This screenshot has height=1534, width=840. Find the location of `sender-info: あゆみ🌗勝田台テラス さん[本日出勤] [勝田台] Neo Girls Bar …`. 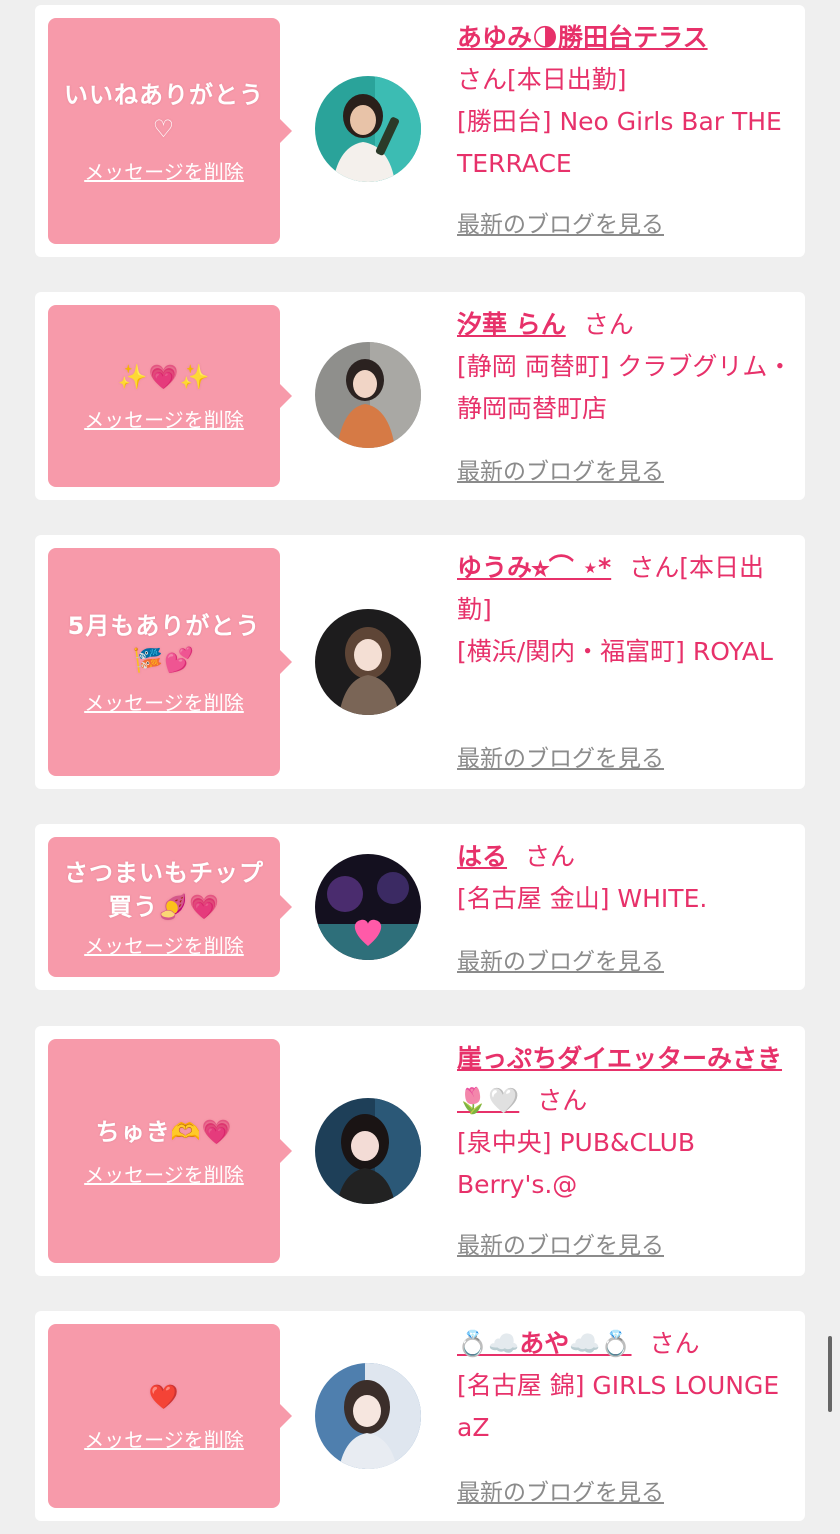

sender-info: あゆみ🌗勝田台テラス さん[本日出勤] [勝田台] Neo Girls Bar … is located at coordinates (627, 101).